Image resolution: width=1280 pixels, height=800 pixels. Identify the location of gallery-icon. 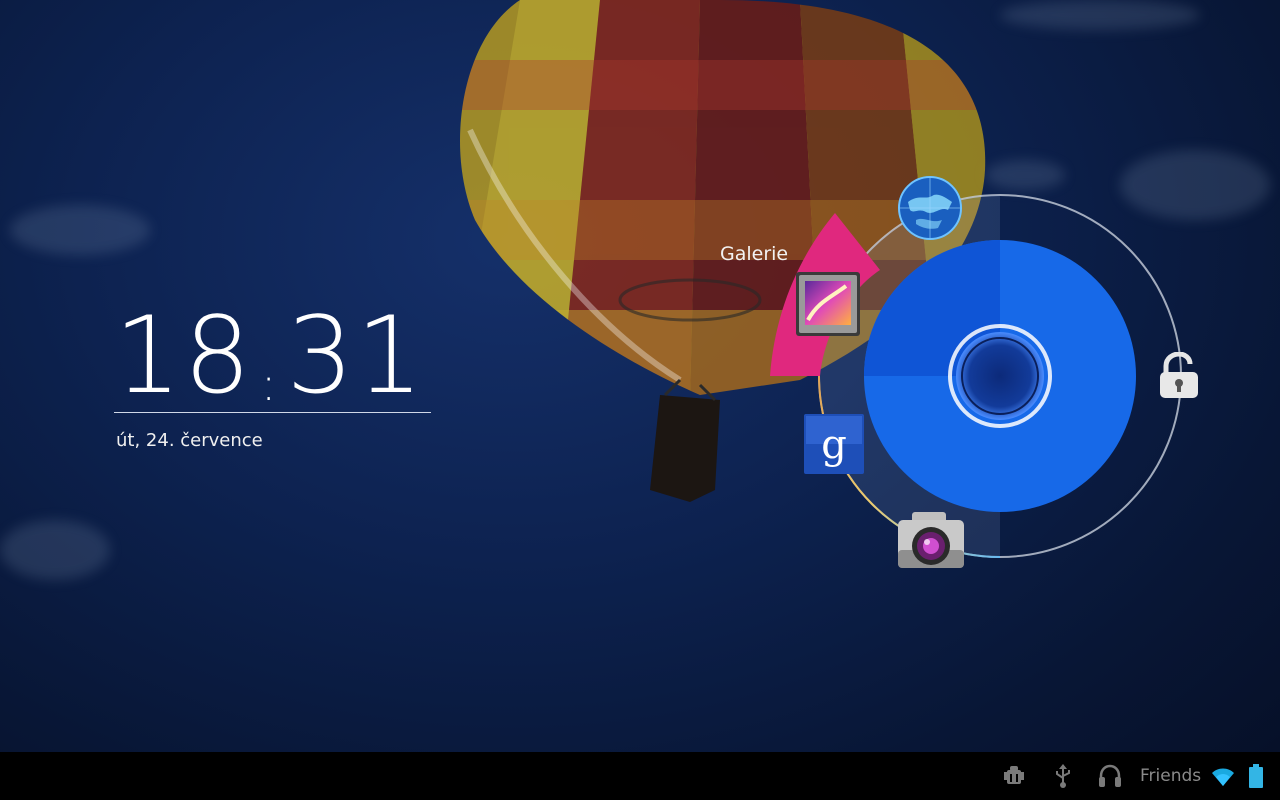
(828, 304).